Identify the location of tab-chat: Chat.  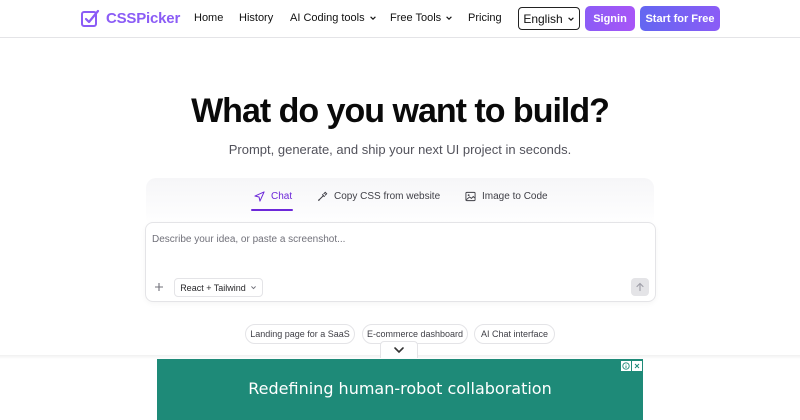
(273, 196).